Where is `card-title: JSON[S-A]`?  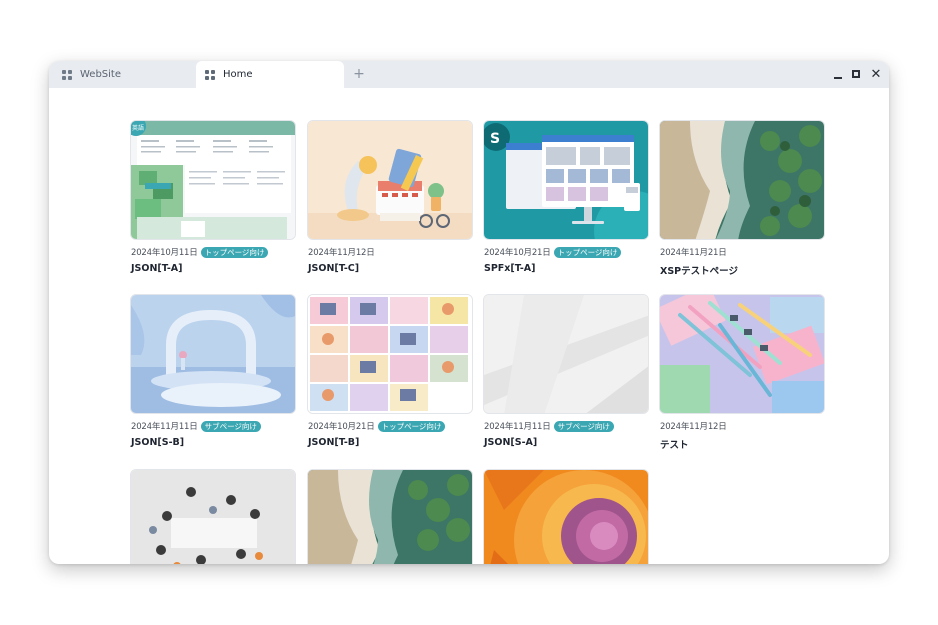 card-title: JSON[S-A] is located at coordinates (510, 442).